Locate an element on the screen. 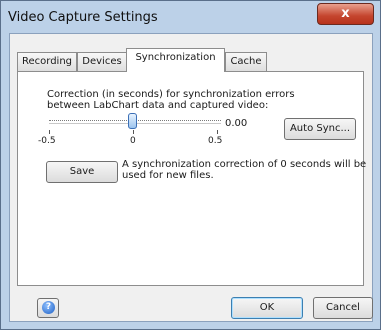  ok-button: OK is located at coordinates (267, 308).